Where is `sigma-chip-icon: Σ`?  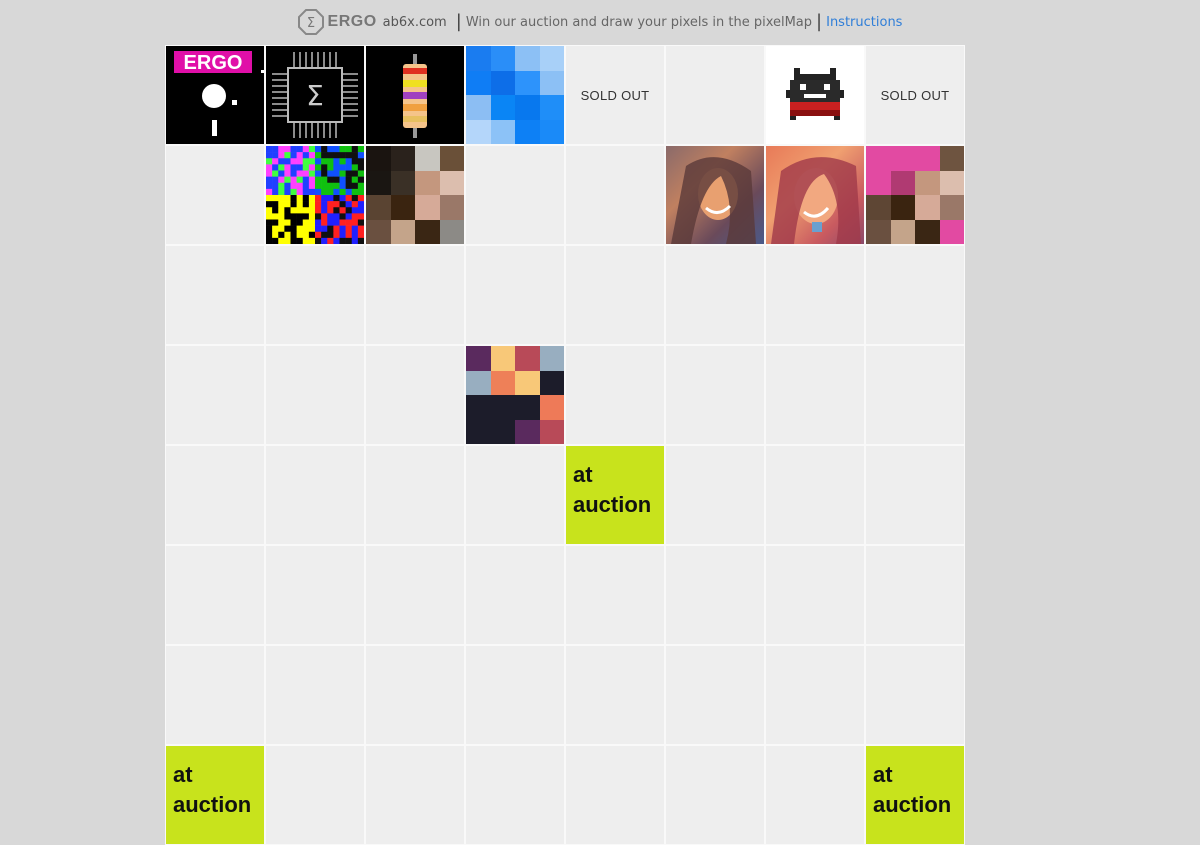 sigma-chip-icon: Σ is located at coordinates (315, 95).